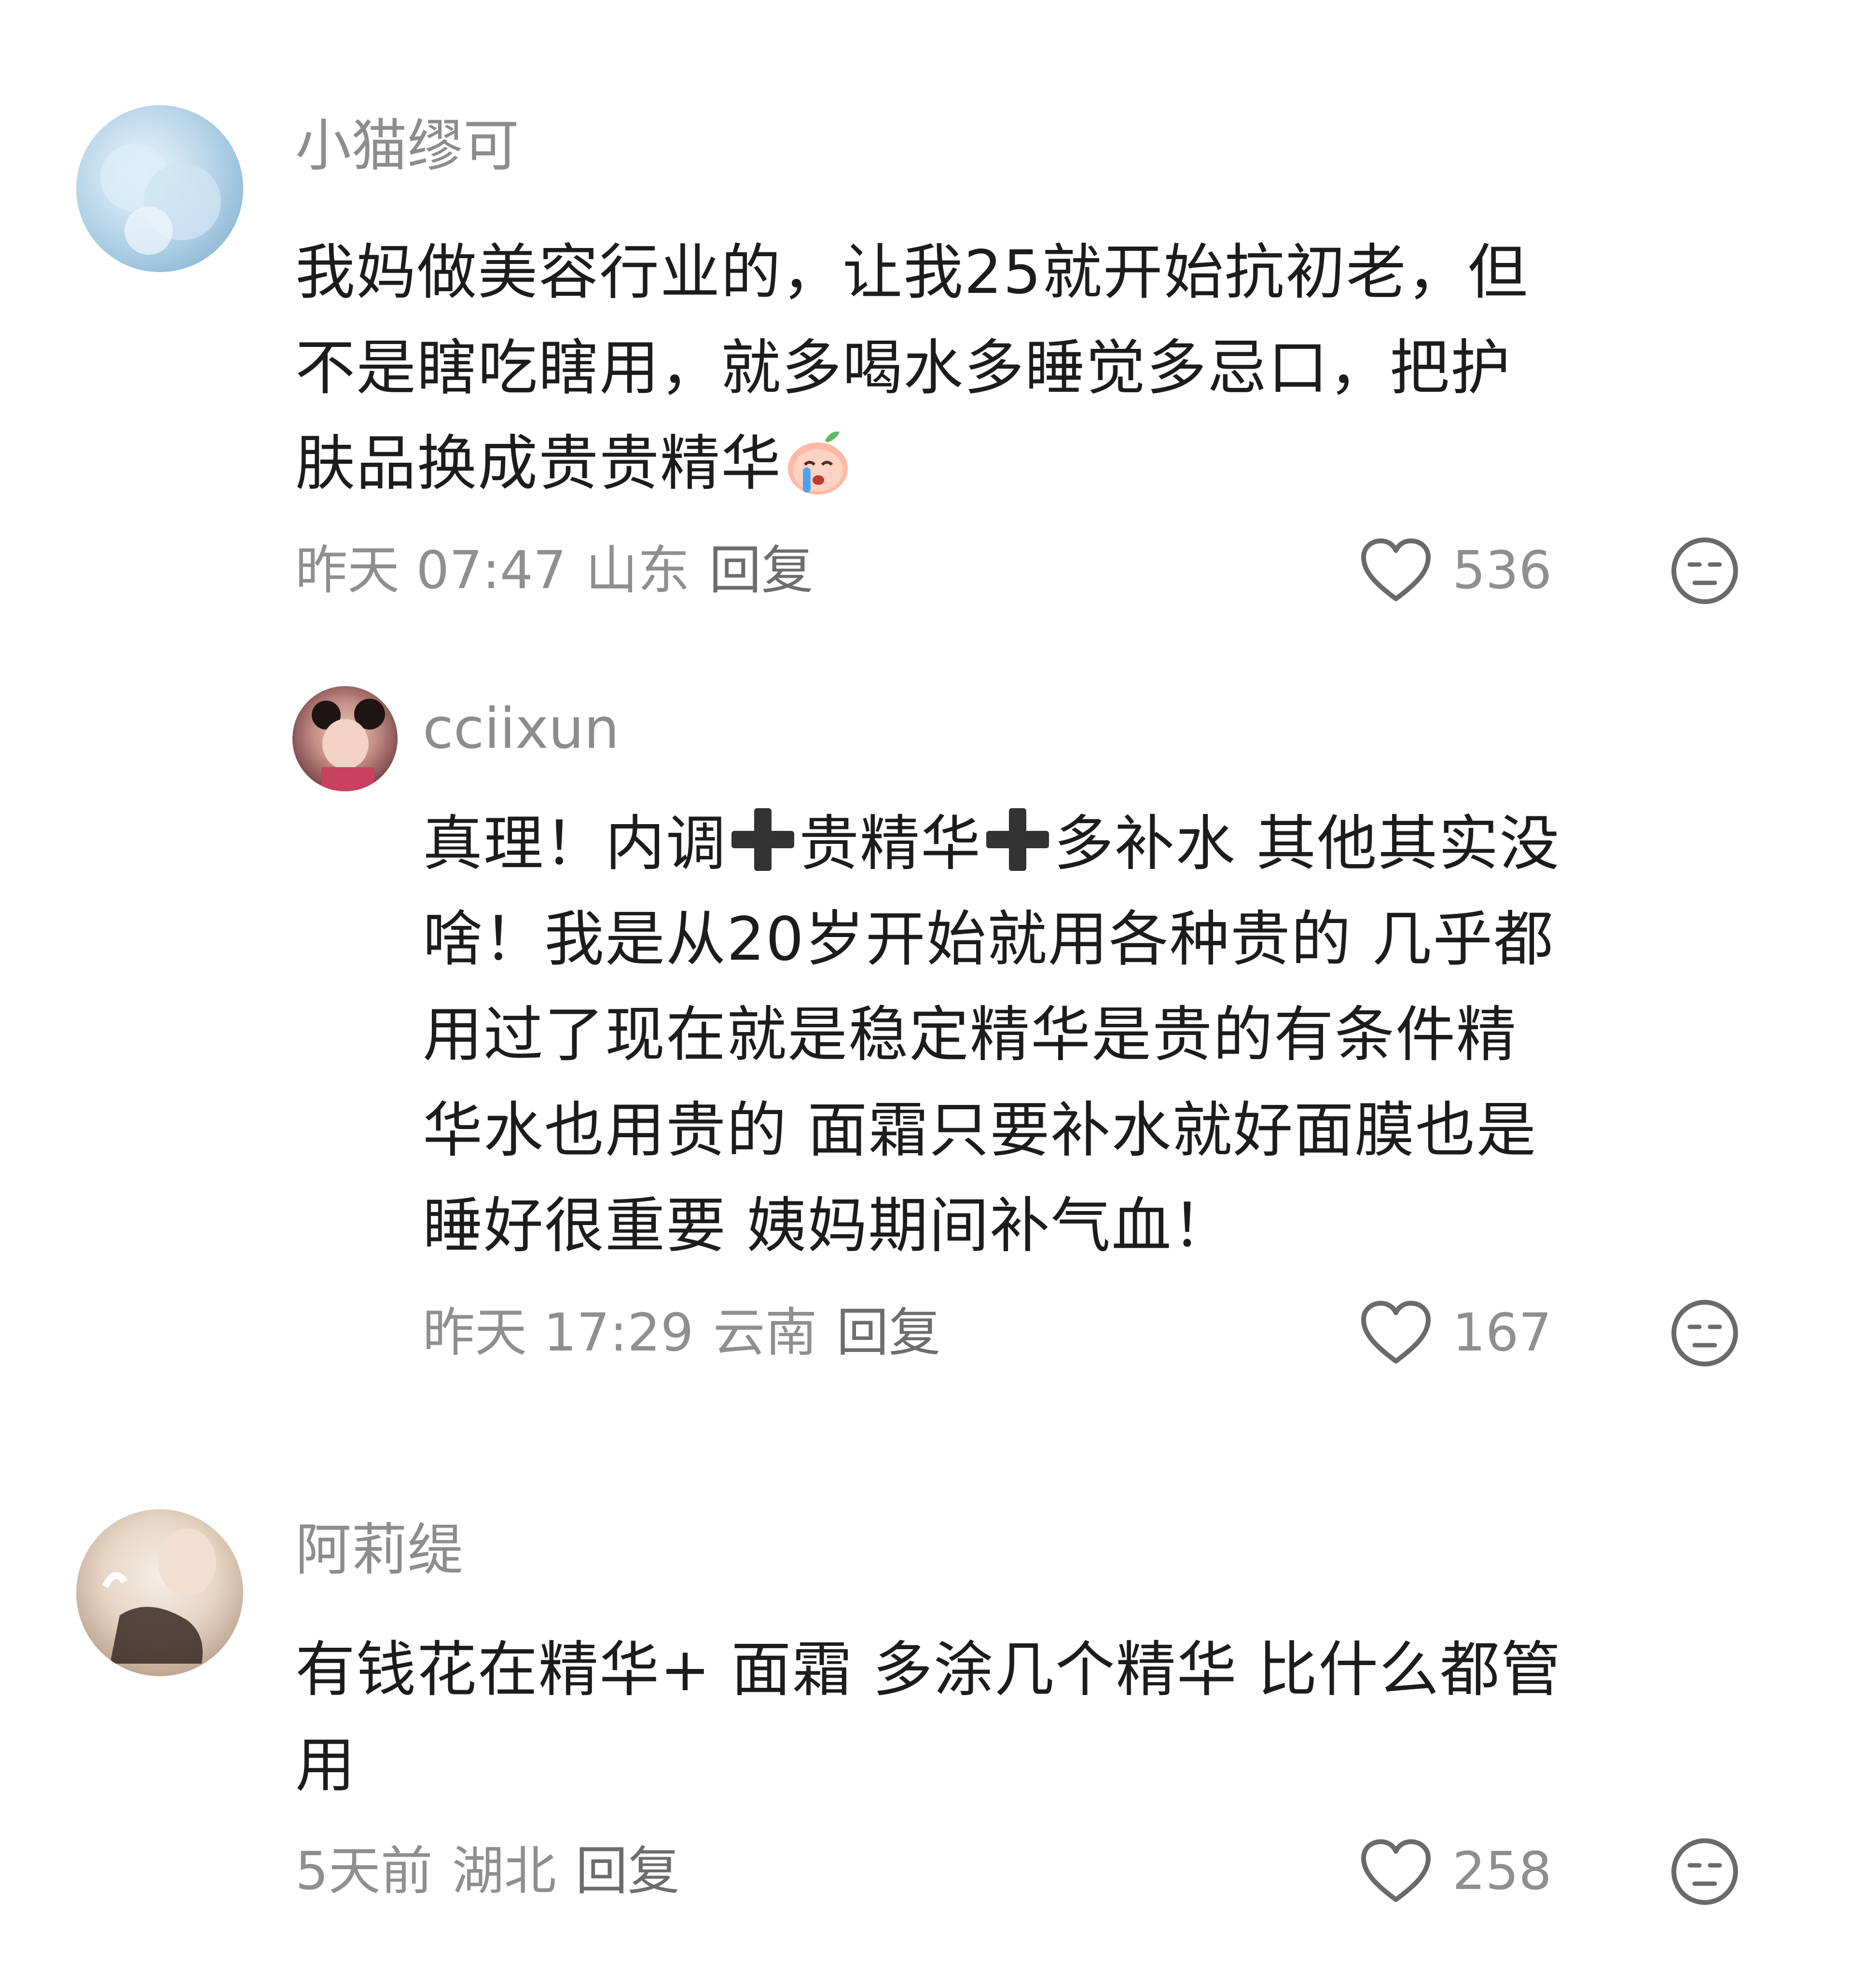 The image size is (1876, 1971). What do you see at coordinates (928, 1717) in the screenshot?
I see `comment-text: 有钱花在精华+ 面霜 多涂几个精华 比什么都管 用` at bounding box center [928, 1717].